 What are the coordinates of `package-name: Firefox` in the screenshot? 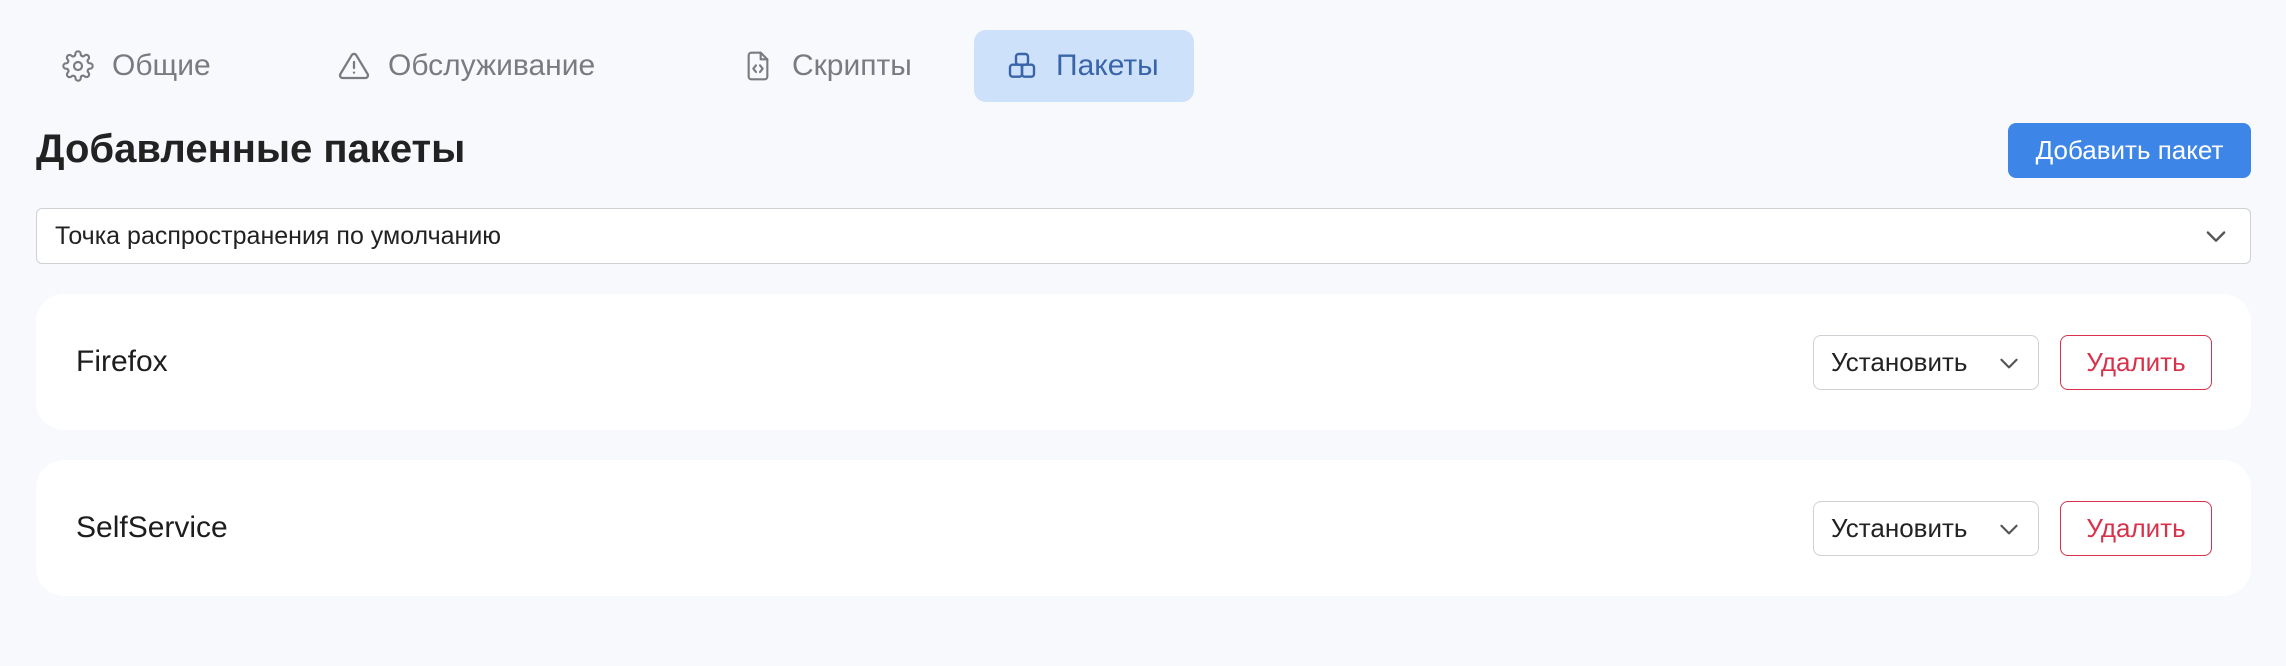 It's located at (122, 361).